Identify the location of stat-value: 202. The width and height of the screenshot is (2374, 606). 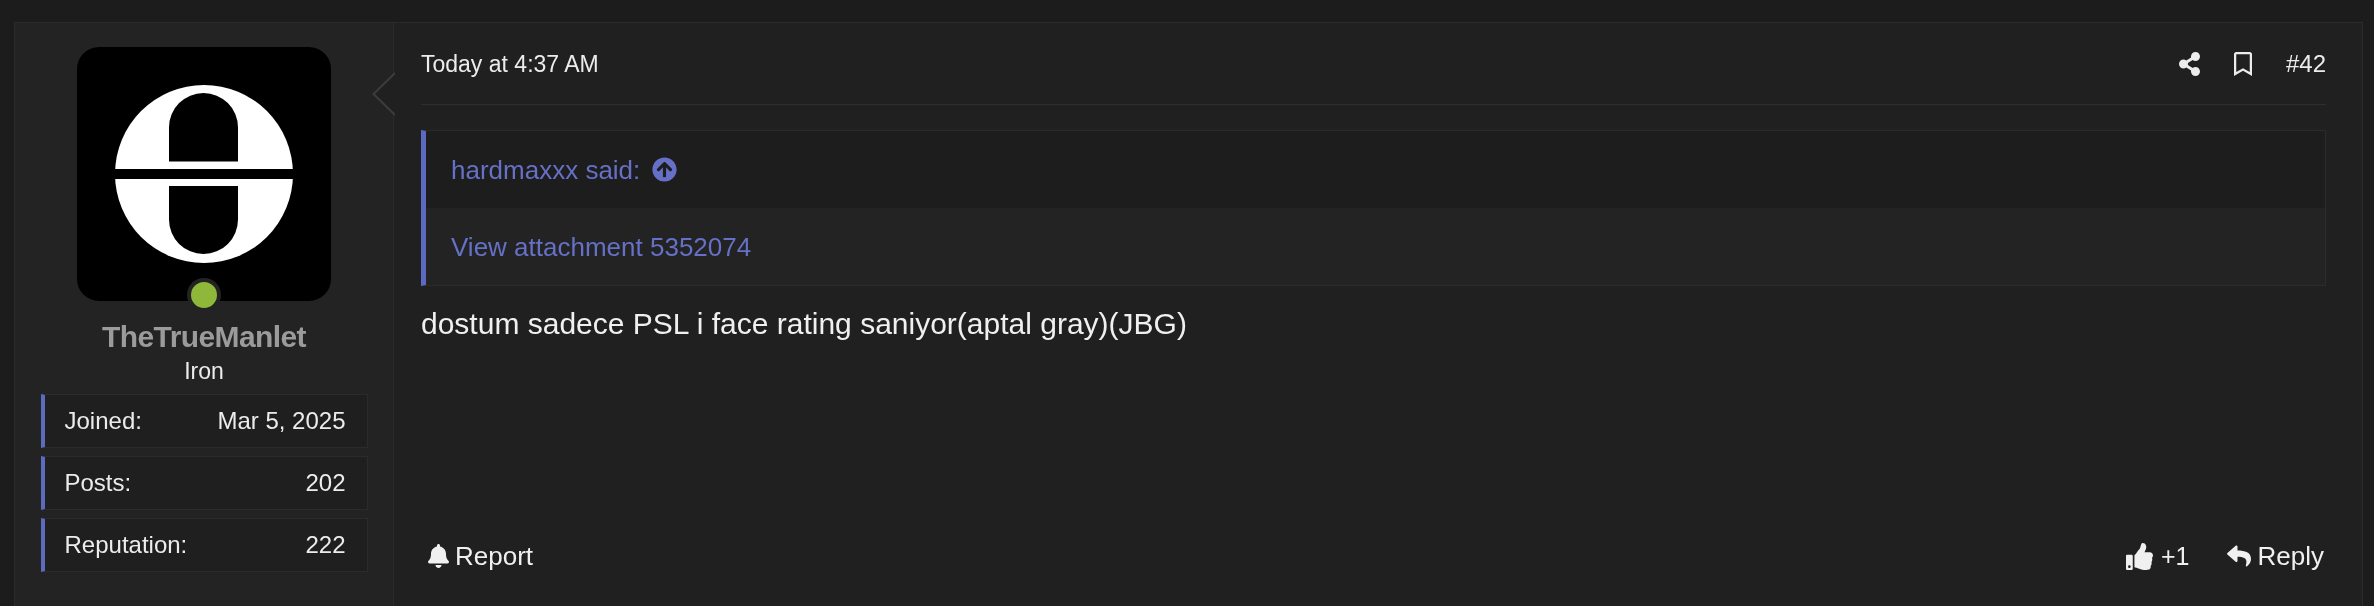
(325, 483).